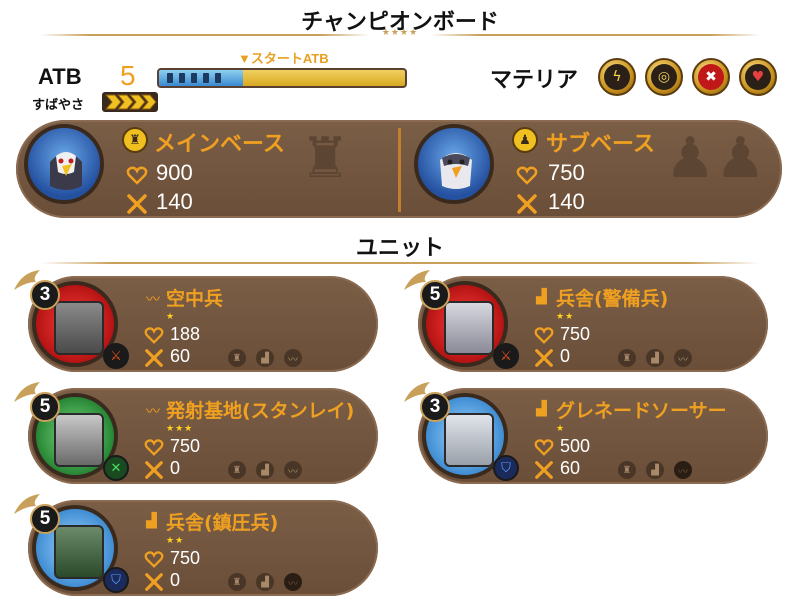  I want to click on sub-base-atk: 140, so click(566, 201).